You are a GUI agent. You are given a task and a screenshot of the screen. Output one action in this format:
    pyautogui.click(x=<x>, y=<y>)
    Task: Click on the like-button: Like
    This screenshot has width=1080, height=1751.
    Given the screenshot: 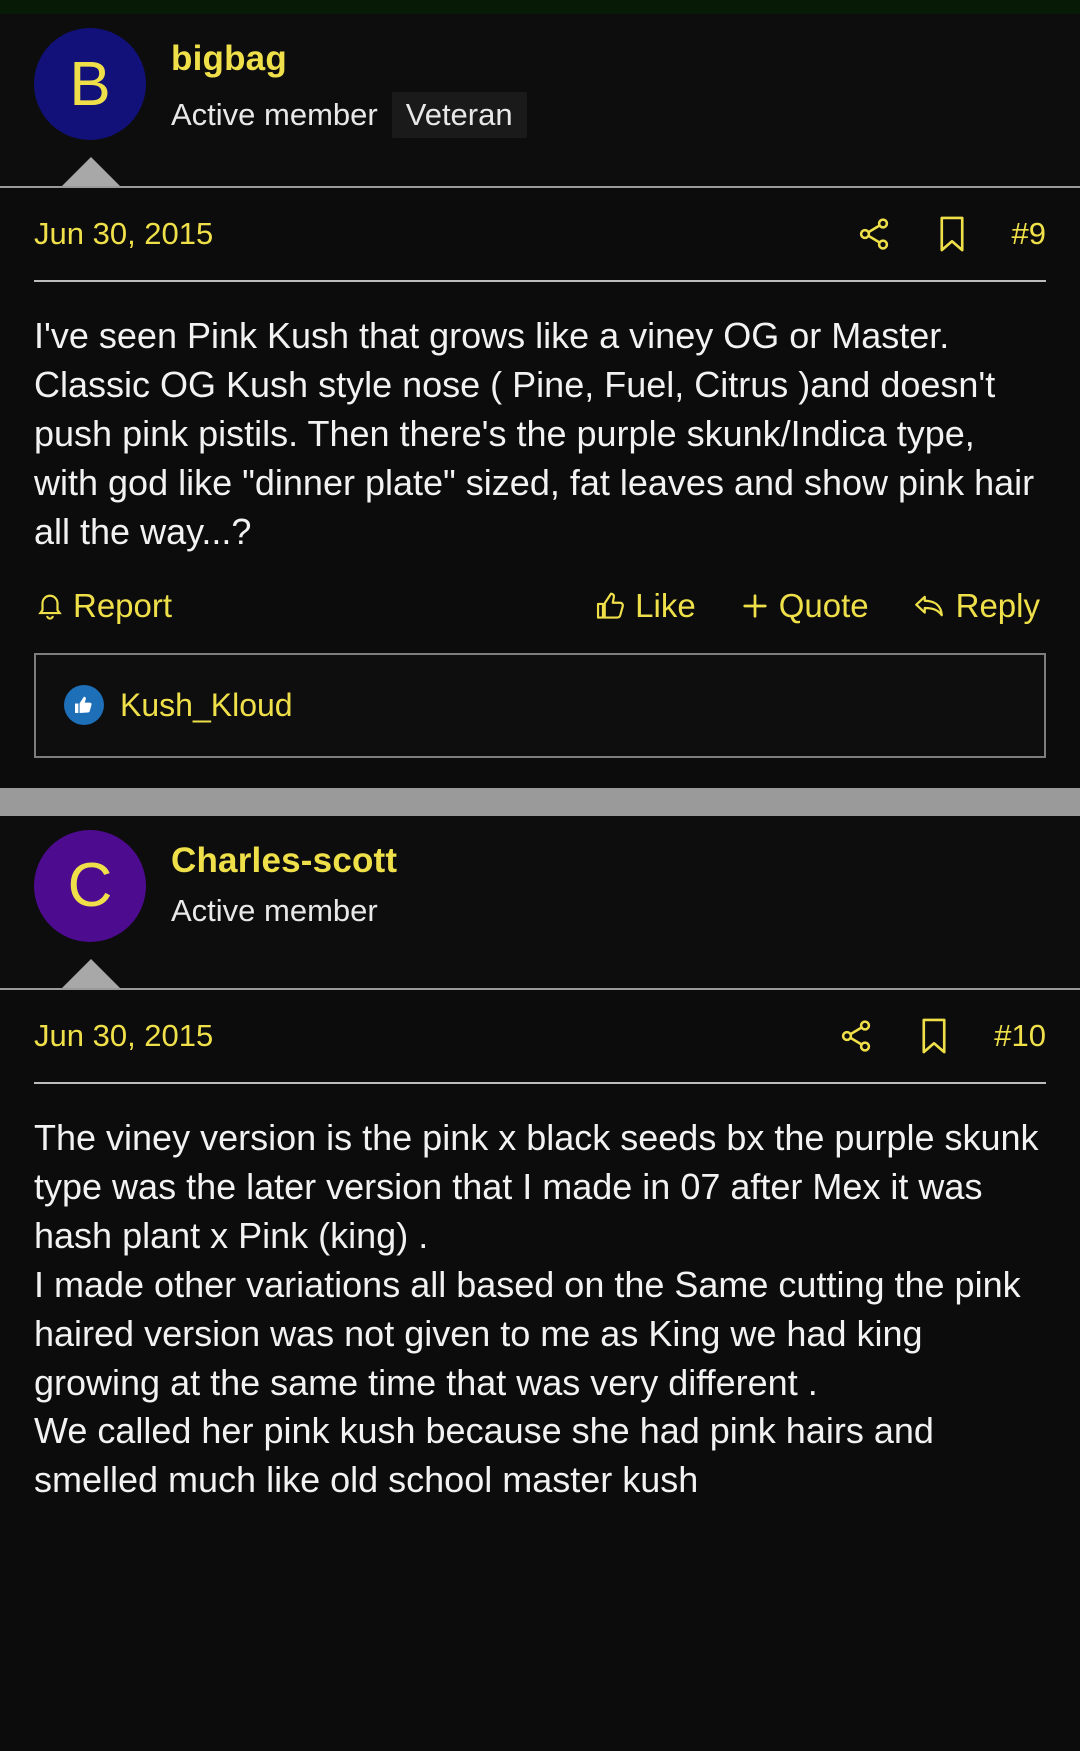 What is the action you would take?
    pyautogui.click(x=646, y=606)
    